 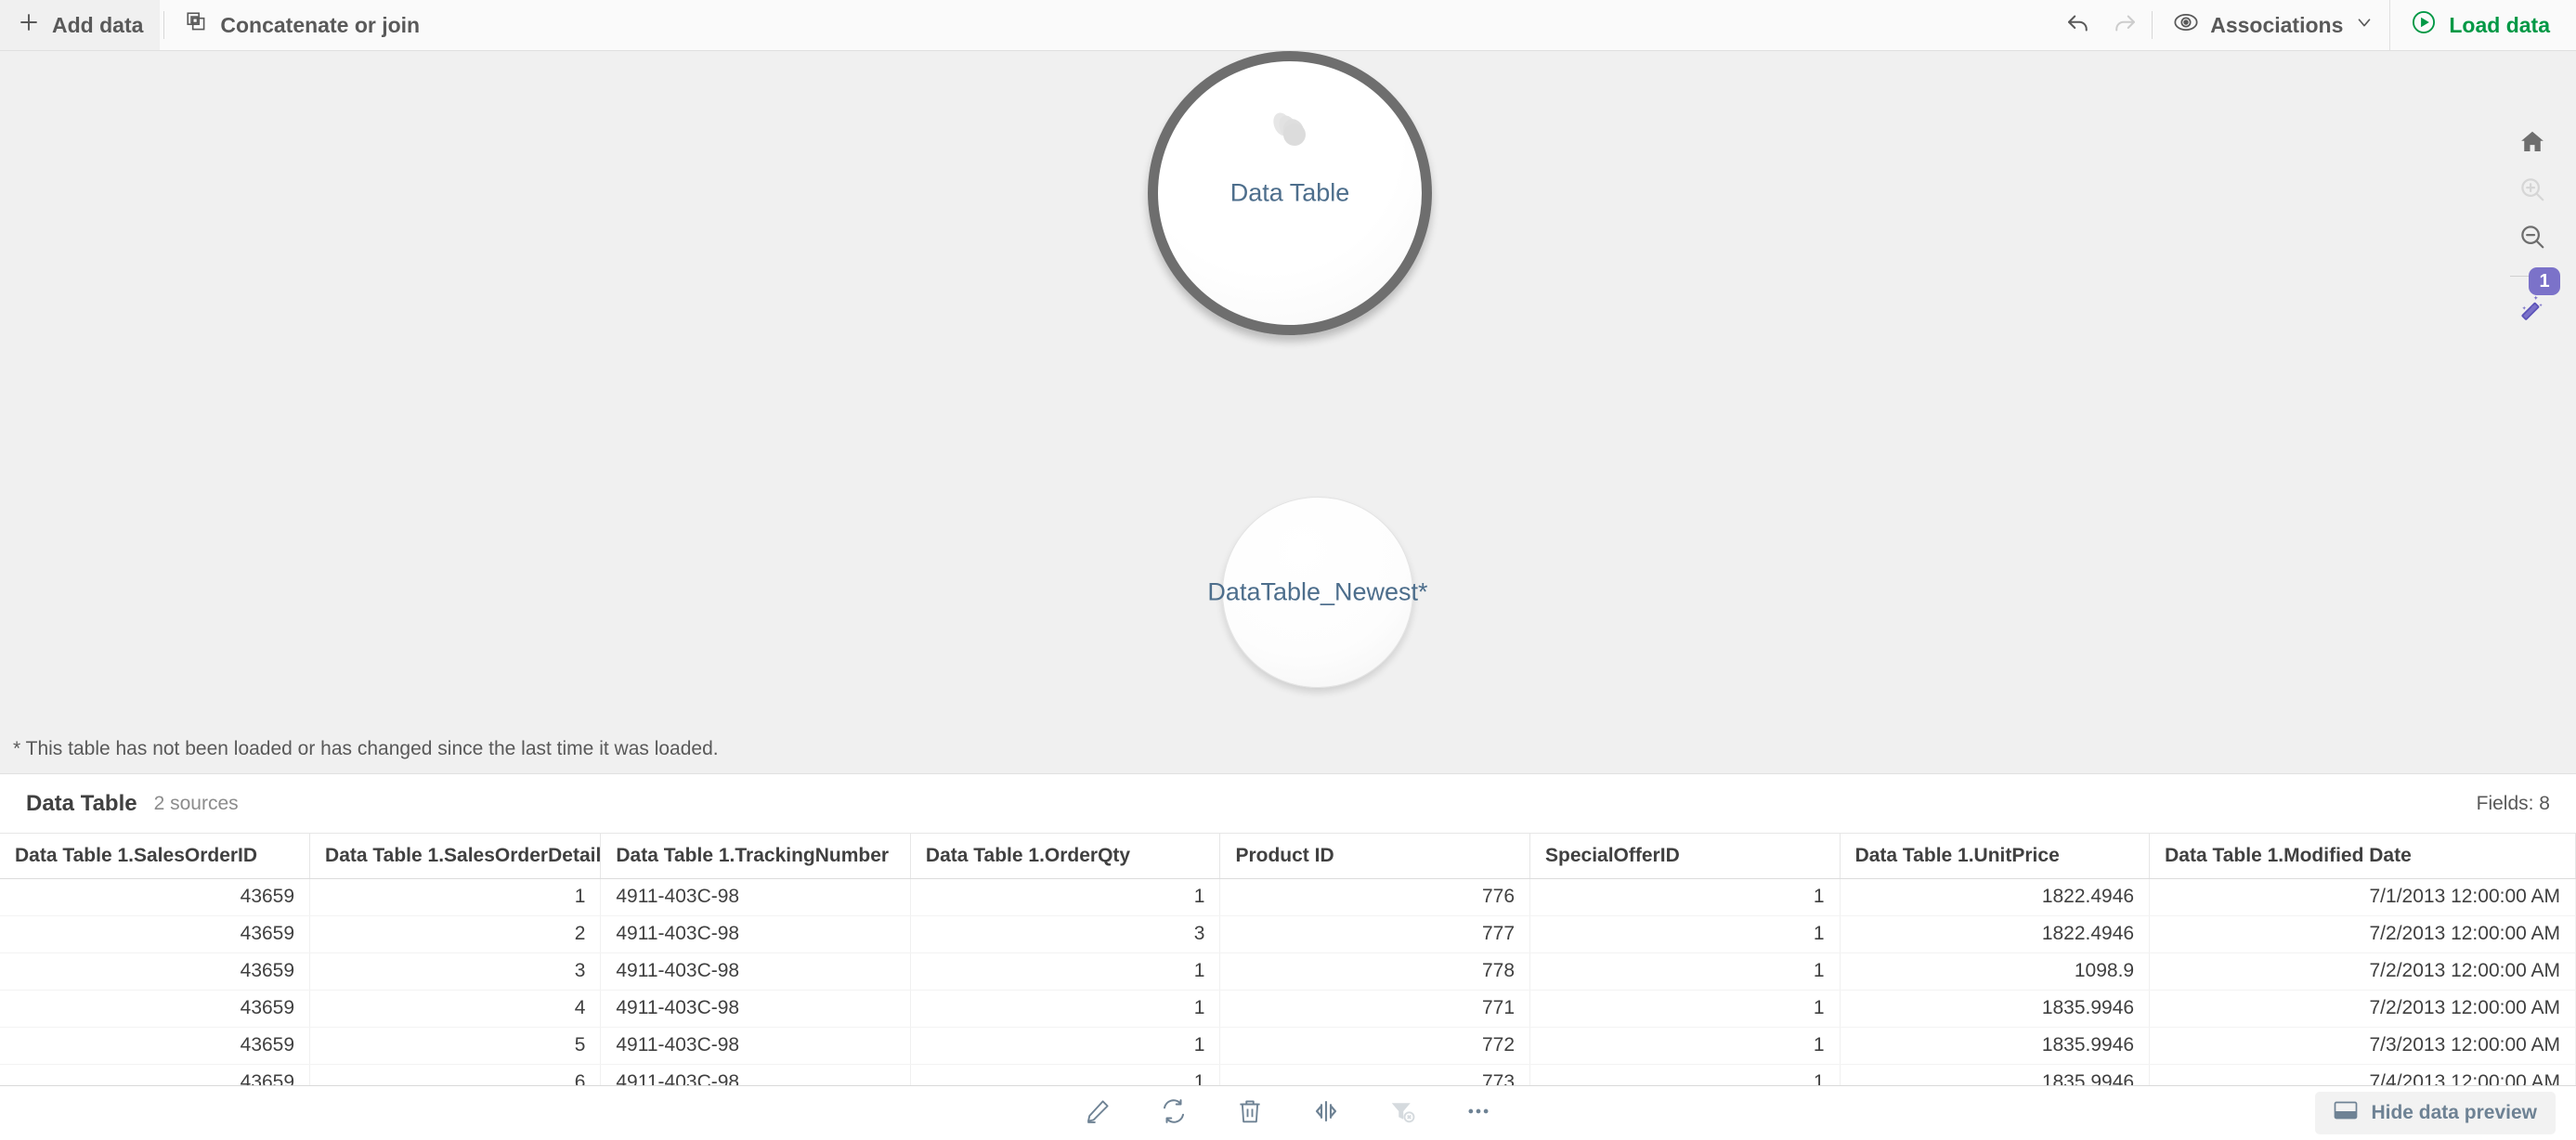 I want to click on toolbar-divider, so click(x=164, y=25).